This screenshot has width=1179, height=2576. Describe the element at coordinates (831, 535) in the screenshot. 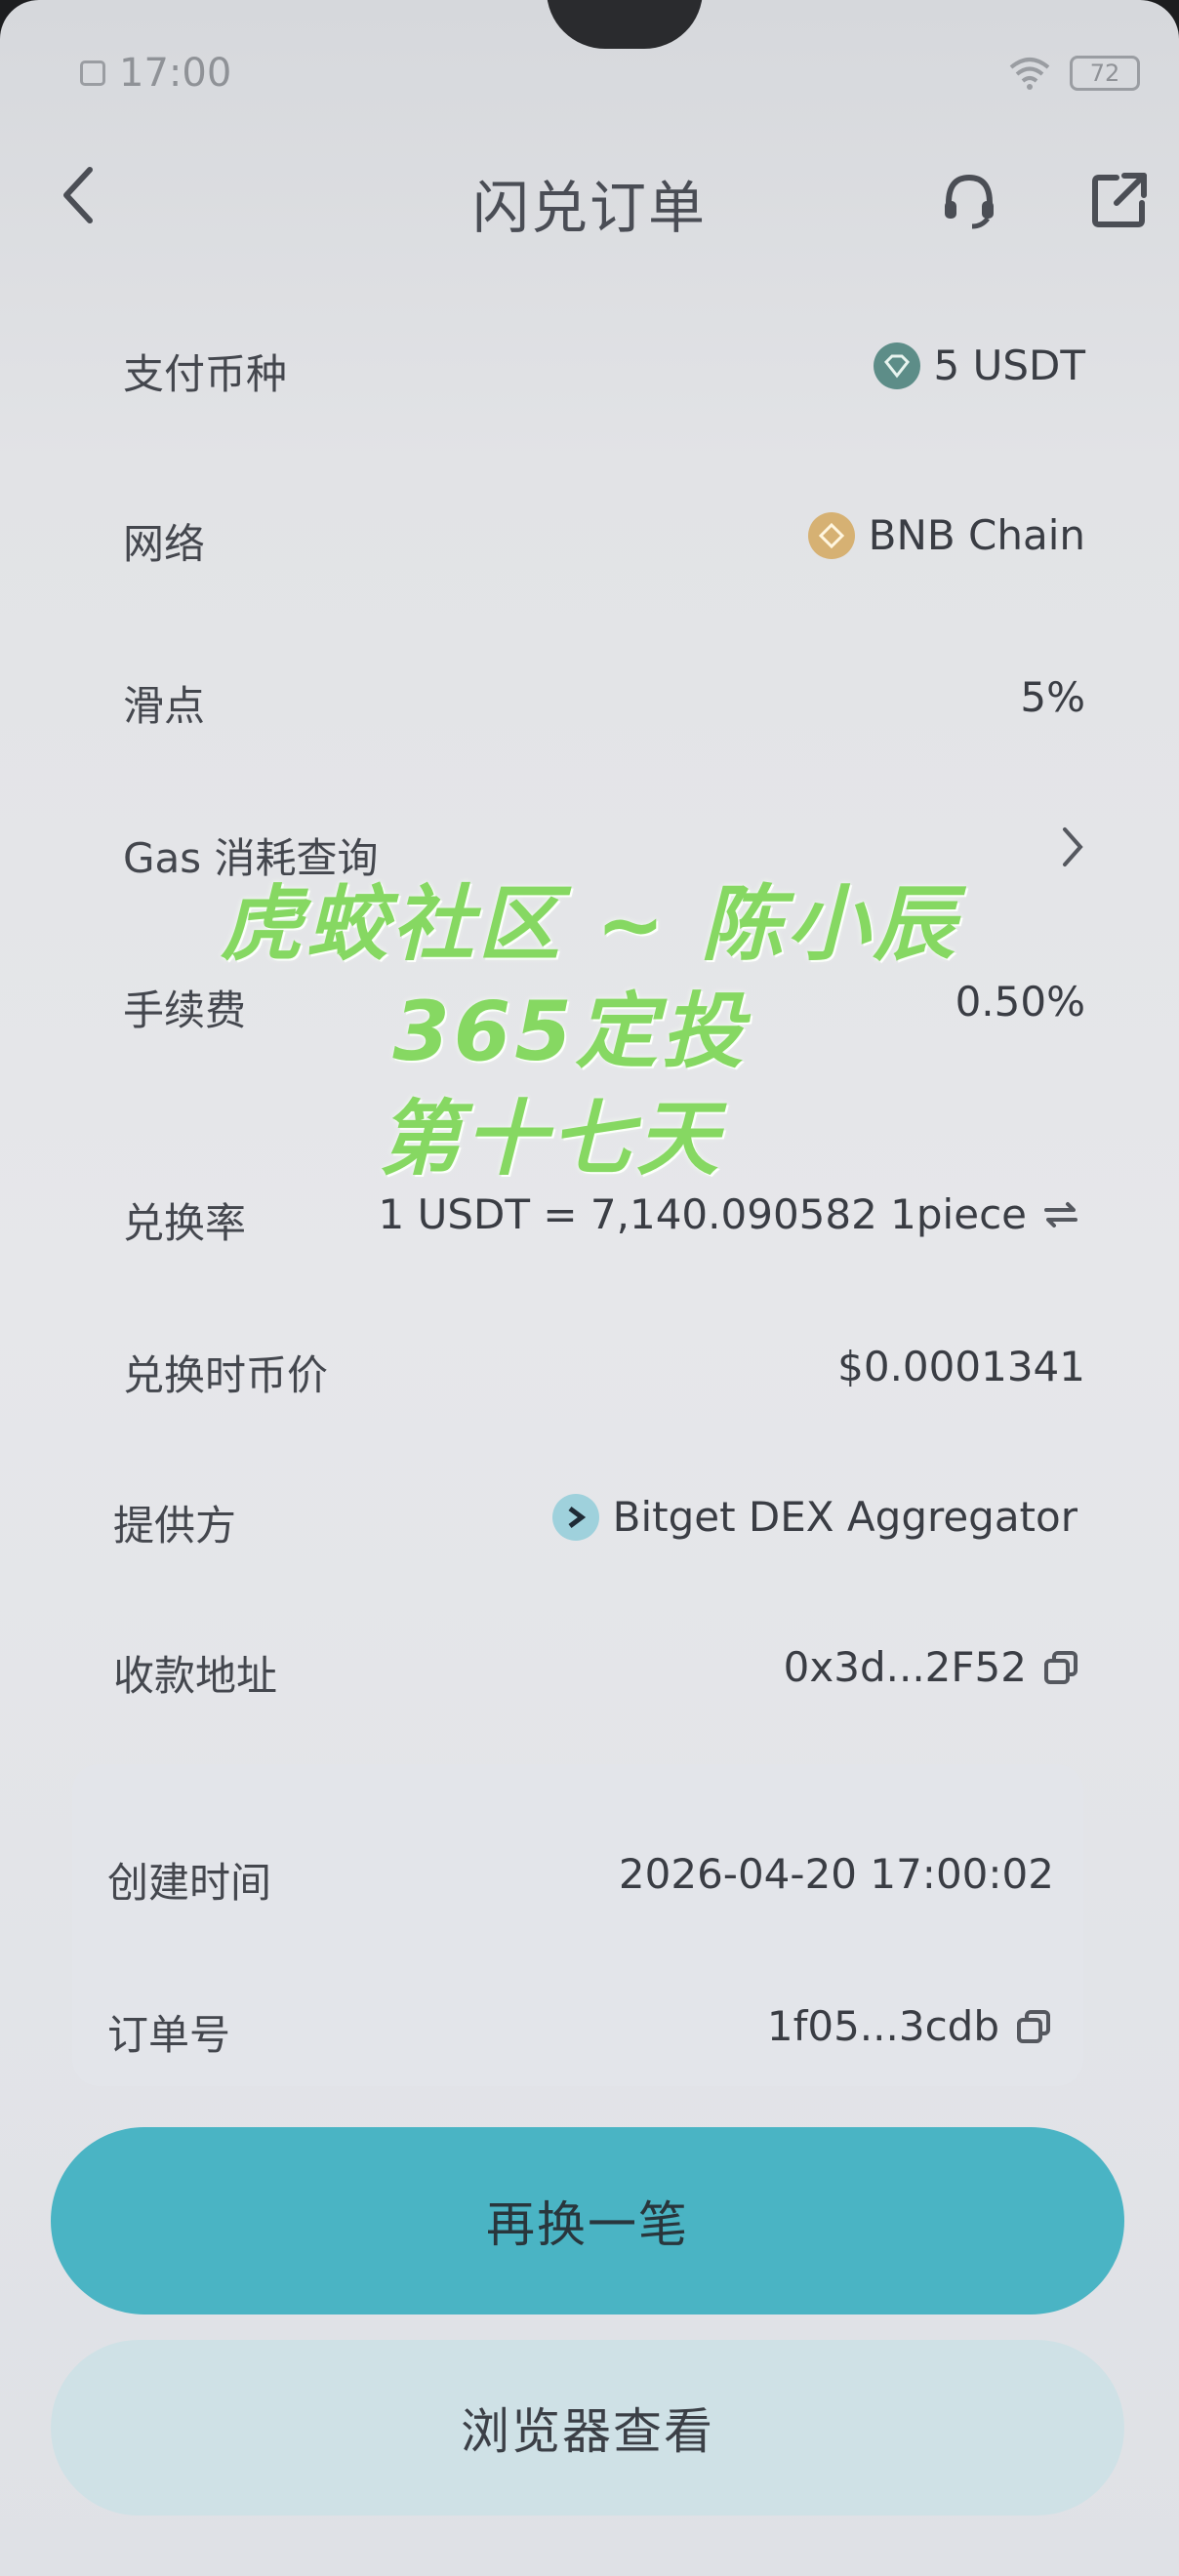

I see `bnb-coin-icon` at that location.